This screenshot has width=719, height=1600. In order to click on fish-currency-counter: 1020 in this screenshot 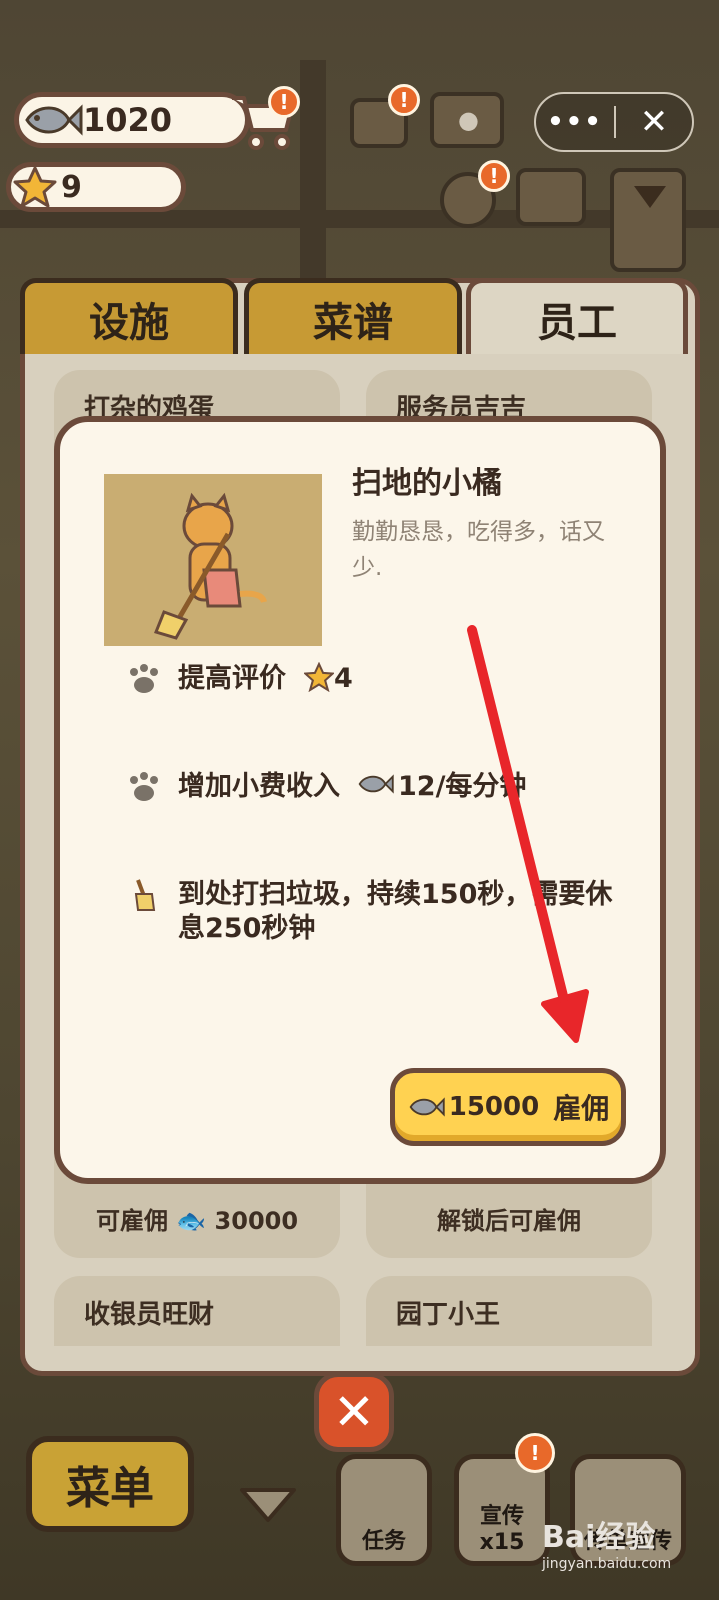, I will do `click(132, 120)`.